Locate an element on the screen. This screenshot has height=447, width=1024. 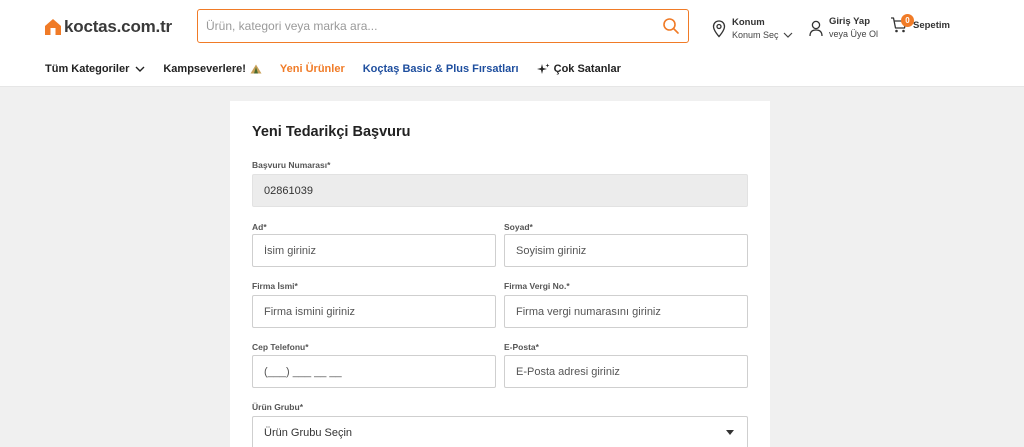
tax-number-field is located at coordinates (626, 311).